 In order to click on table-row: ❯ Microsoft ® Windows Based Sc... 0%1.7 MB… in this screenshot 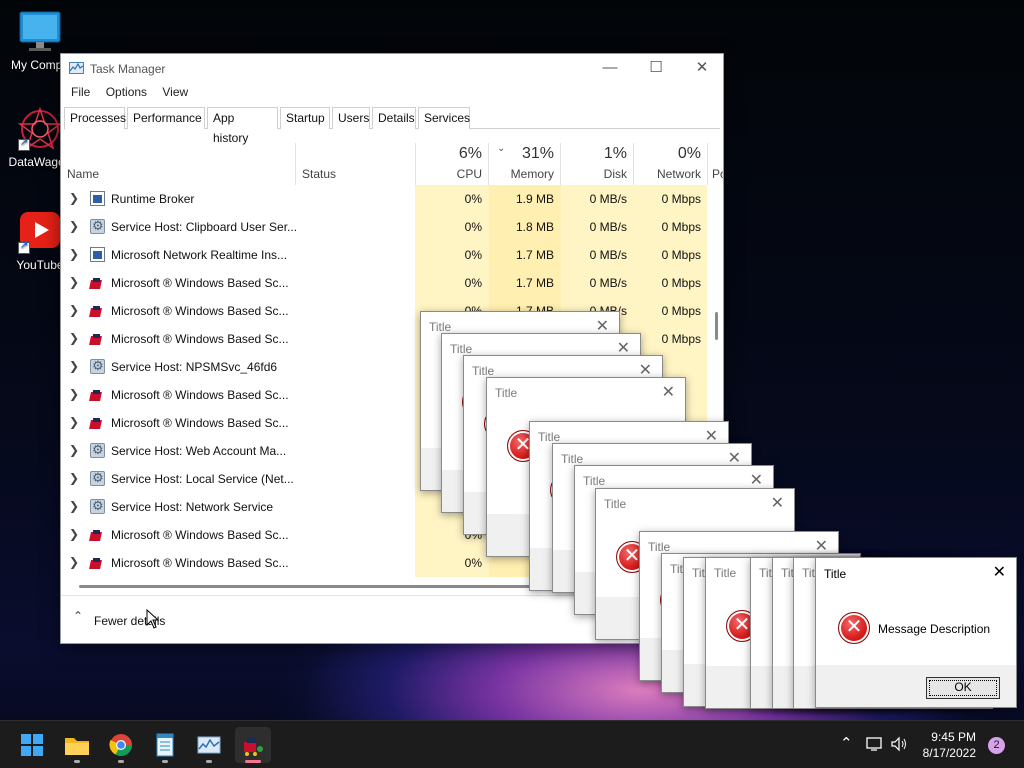, I will do `click(384, 283)`.